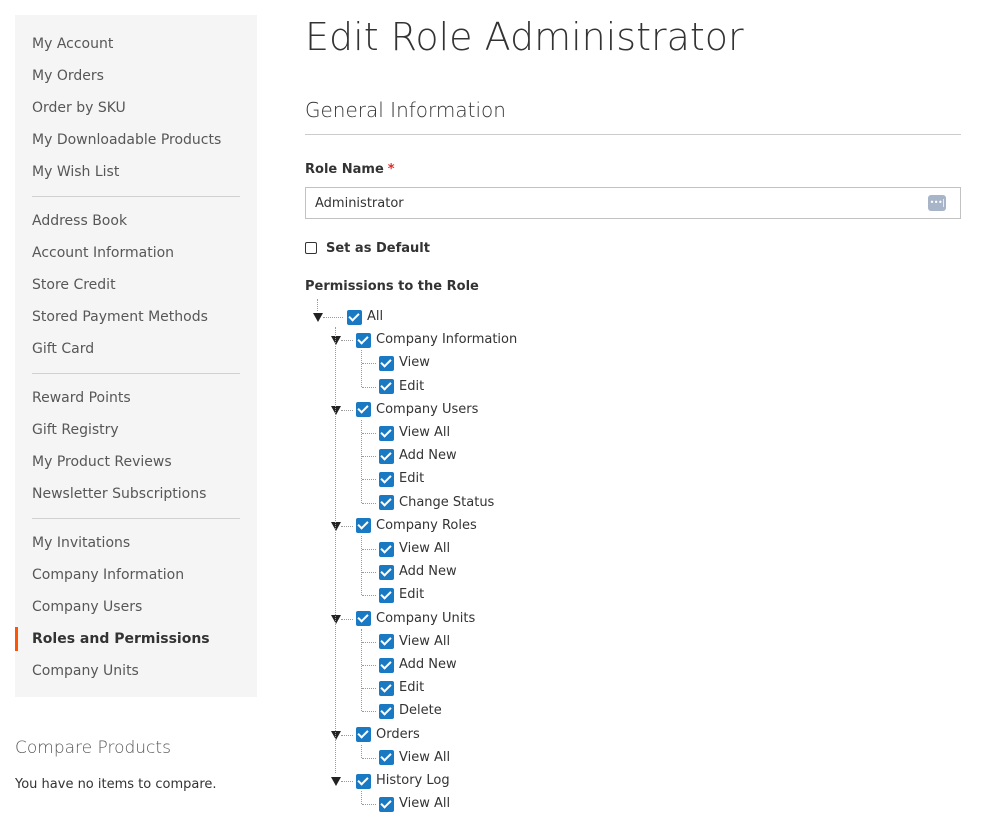 This screenshot has height=830, width=1000. I want to click on permission-checkbox-history-log, so click(363, 781).